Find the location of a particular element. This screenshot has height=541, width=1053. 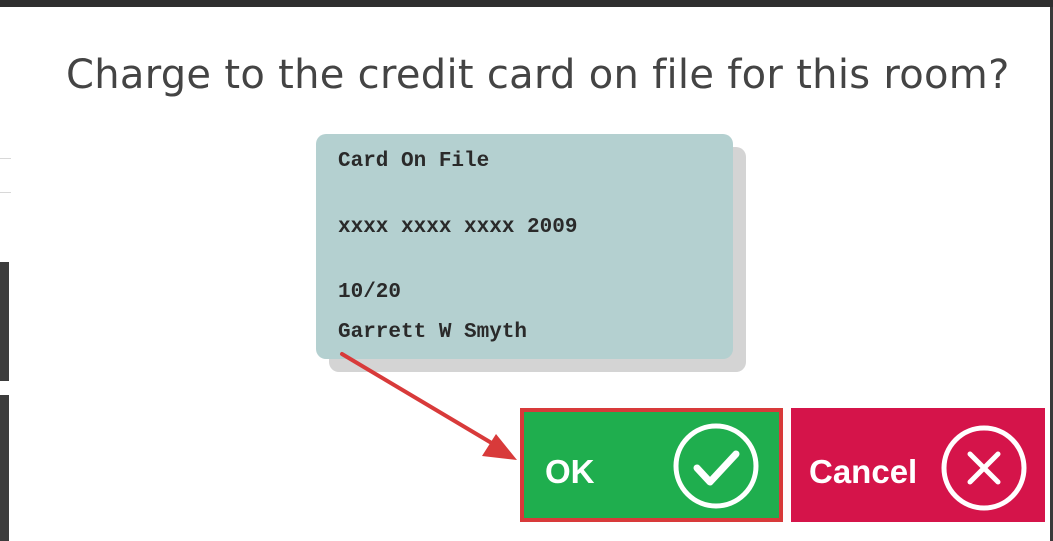

cancel-button: Cancel is located at coordinates (918, 465).